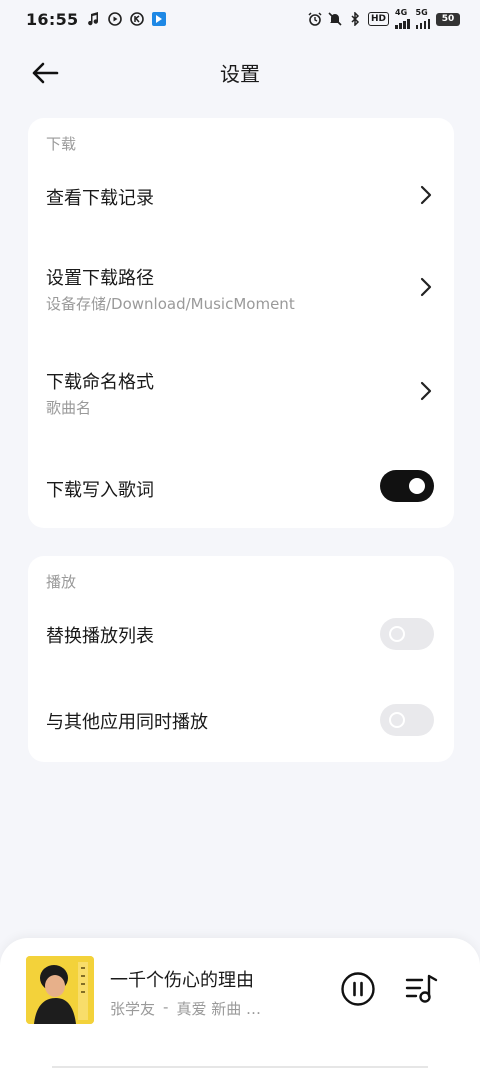 The width and height of the screenshot is (480, 1070). Describe the element at coordinates (100, 490) in the screenshot. I see `write-lyrics-label: 下载写入歌词` at that location.